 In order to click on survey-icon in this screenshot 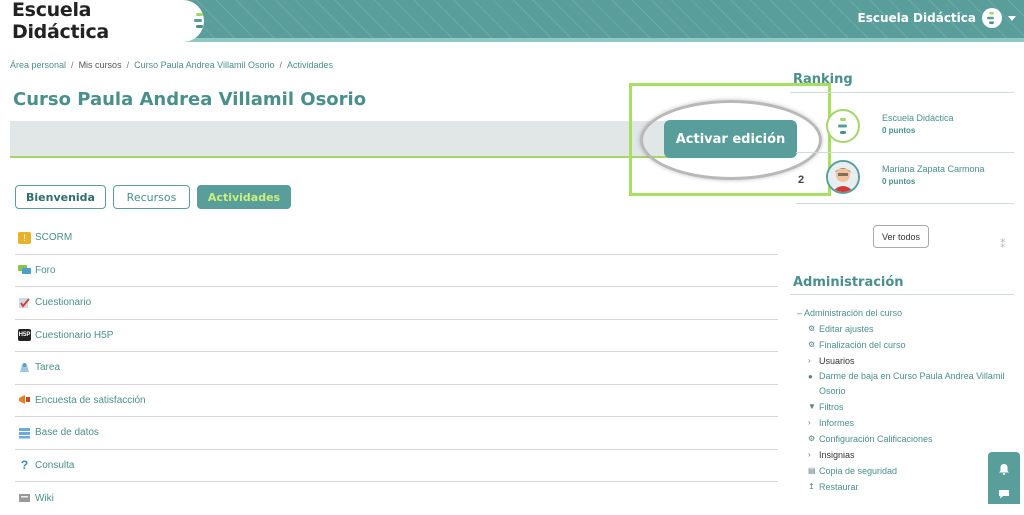, I will do `click(24, 400)`.